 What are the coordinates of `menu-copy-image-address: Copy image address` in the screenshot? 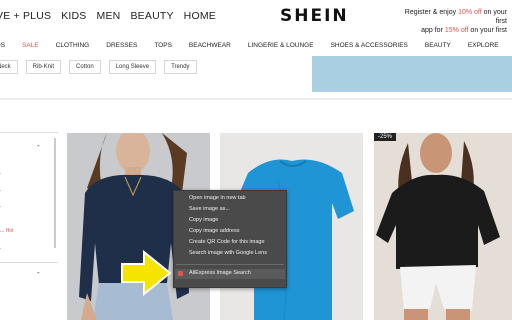 It's located at (214, 231).